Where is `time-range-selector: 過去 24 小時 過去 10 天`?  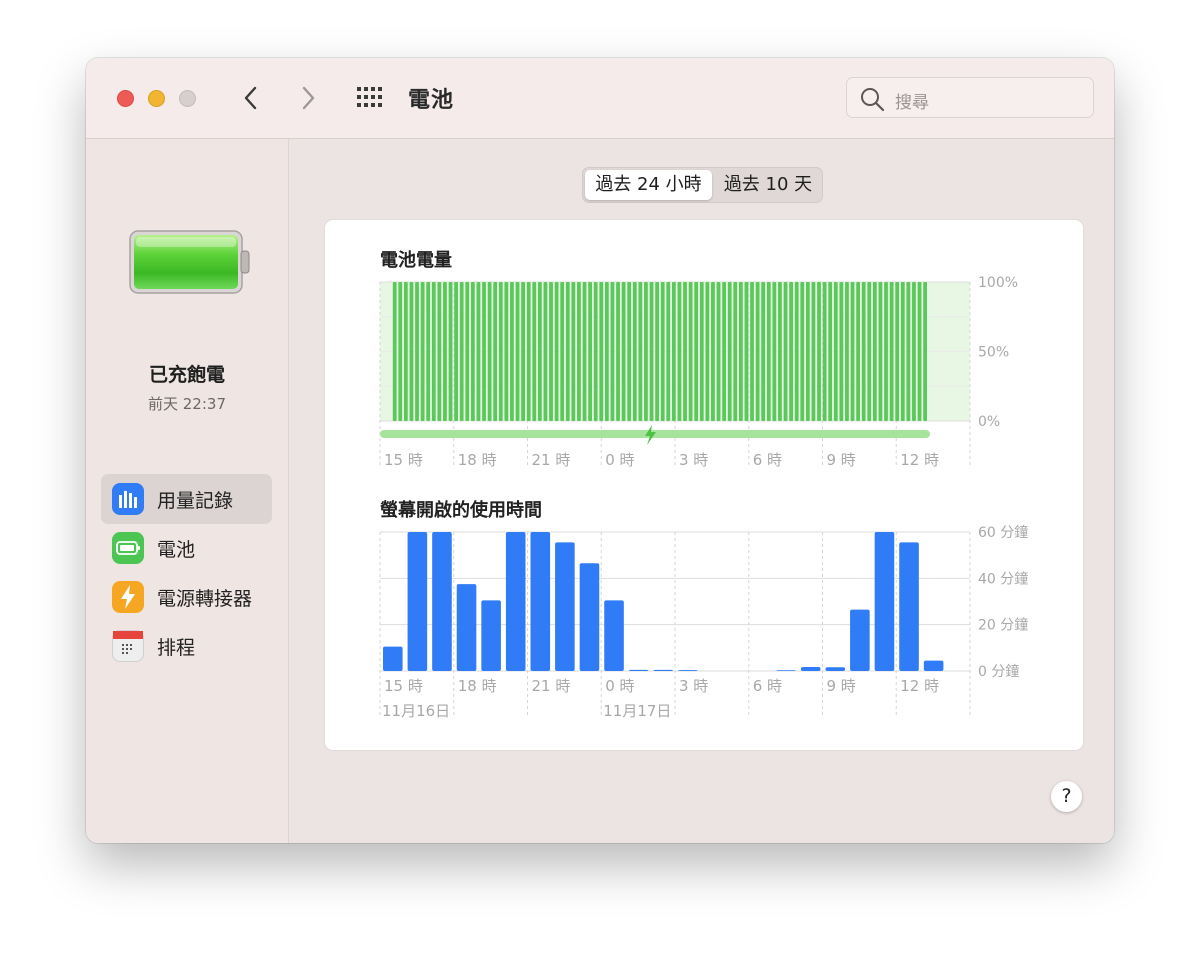
time-range-selector: 過去 24 小時 過去 10 天 is located at coordinates (702, 185).